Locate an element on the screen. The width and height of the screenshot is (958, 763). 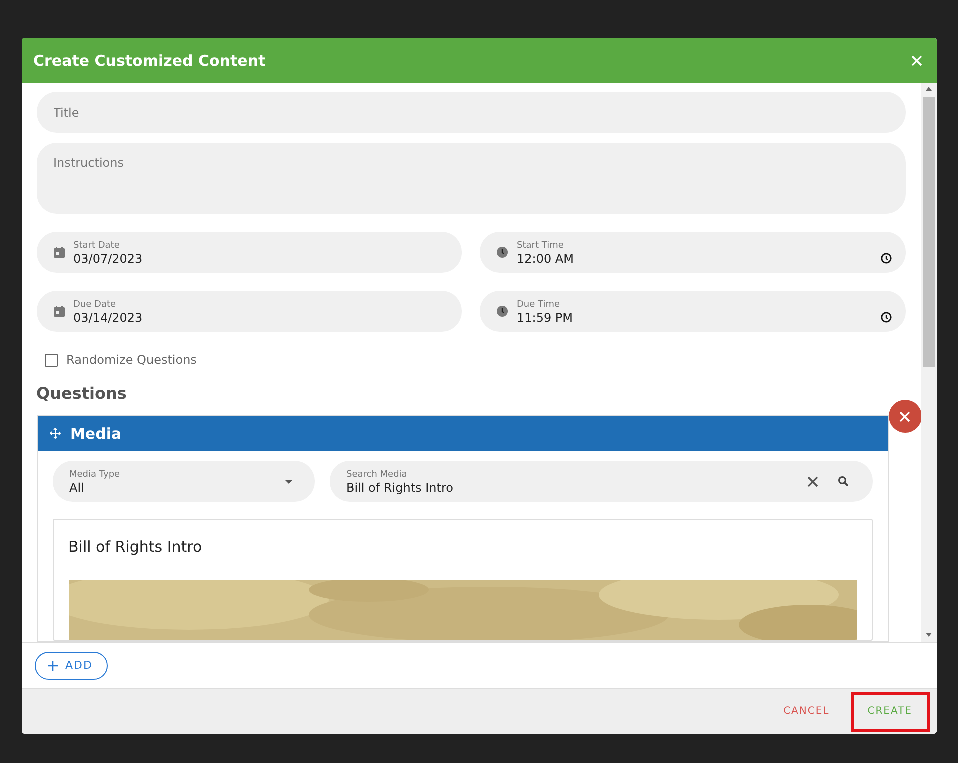
remove-button is located at coordinates (904, 416).